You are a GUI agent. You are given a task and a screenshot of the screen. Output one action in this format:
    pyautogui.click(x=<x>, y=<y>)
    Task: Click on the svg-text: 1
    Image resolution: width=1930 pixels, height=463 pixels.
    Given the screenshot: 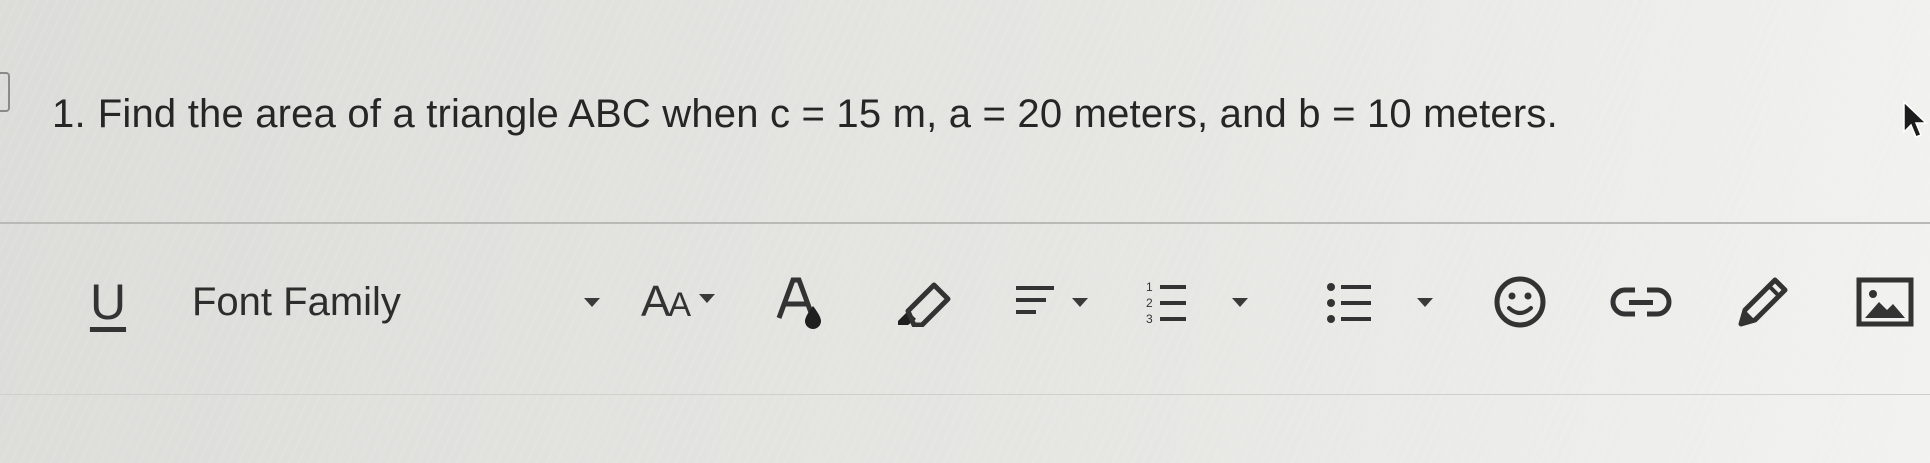 What is the action you would take?
    pyautogui.click(x=1149, y=287)
    